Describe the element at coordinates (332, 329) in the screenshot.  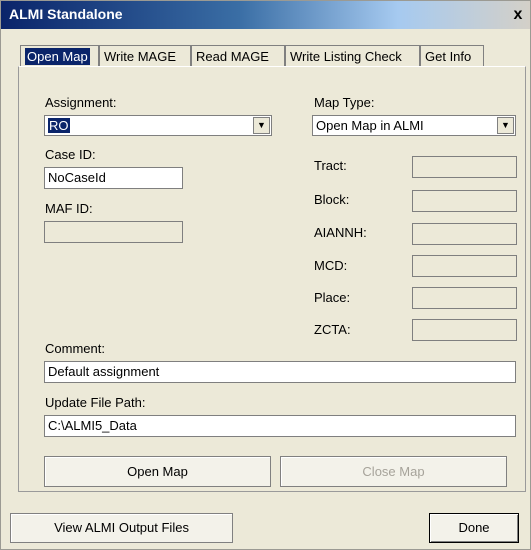
I see `zcta-label: ZCTA:` at that location.